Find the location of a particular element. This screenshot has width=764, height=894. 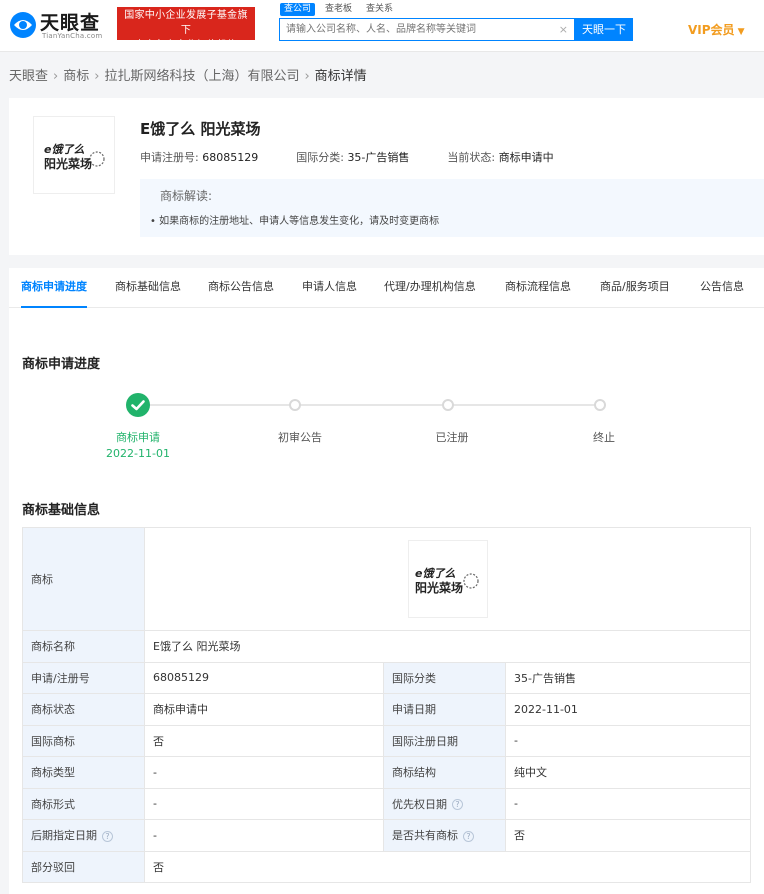

search-tab-company: 查公司 is located at coordinates (298, 9).